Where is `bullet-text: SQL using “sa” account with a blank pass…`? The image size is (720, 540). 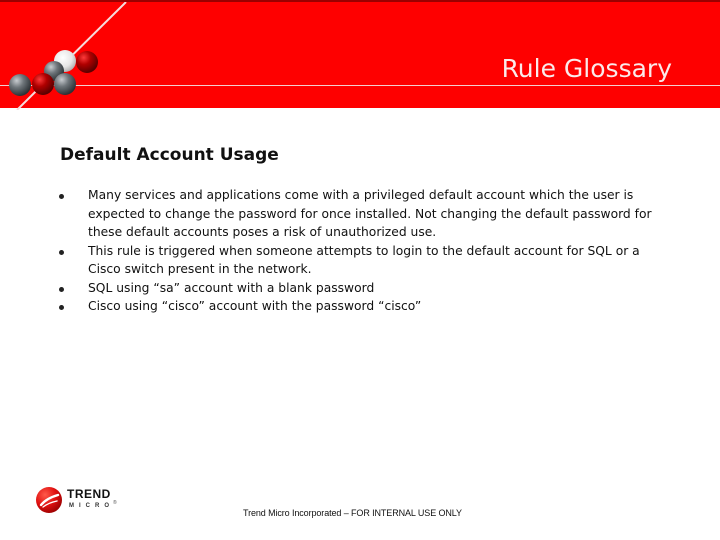 bullet-text: SQL using “sa” account with a blank pass… is located at coordinates (231, 287).